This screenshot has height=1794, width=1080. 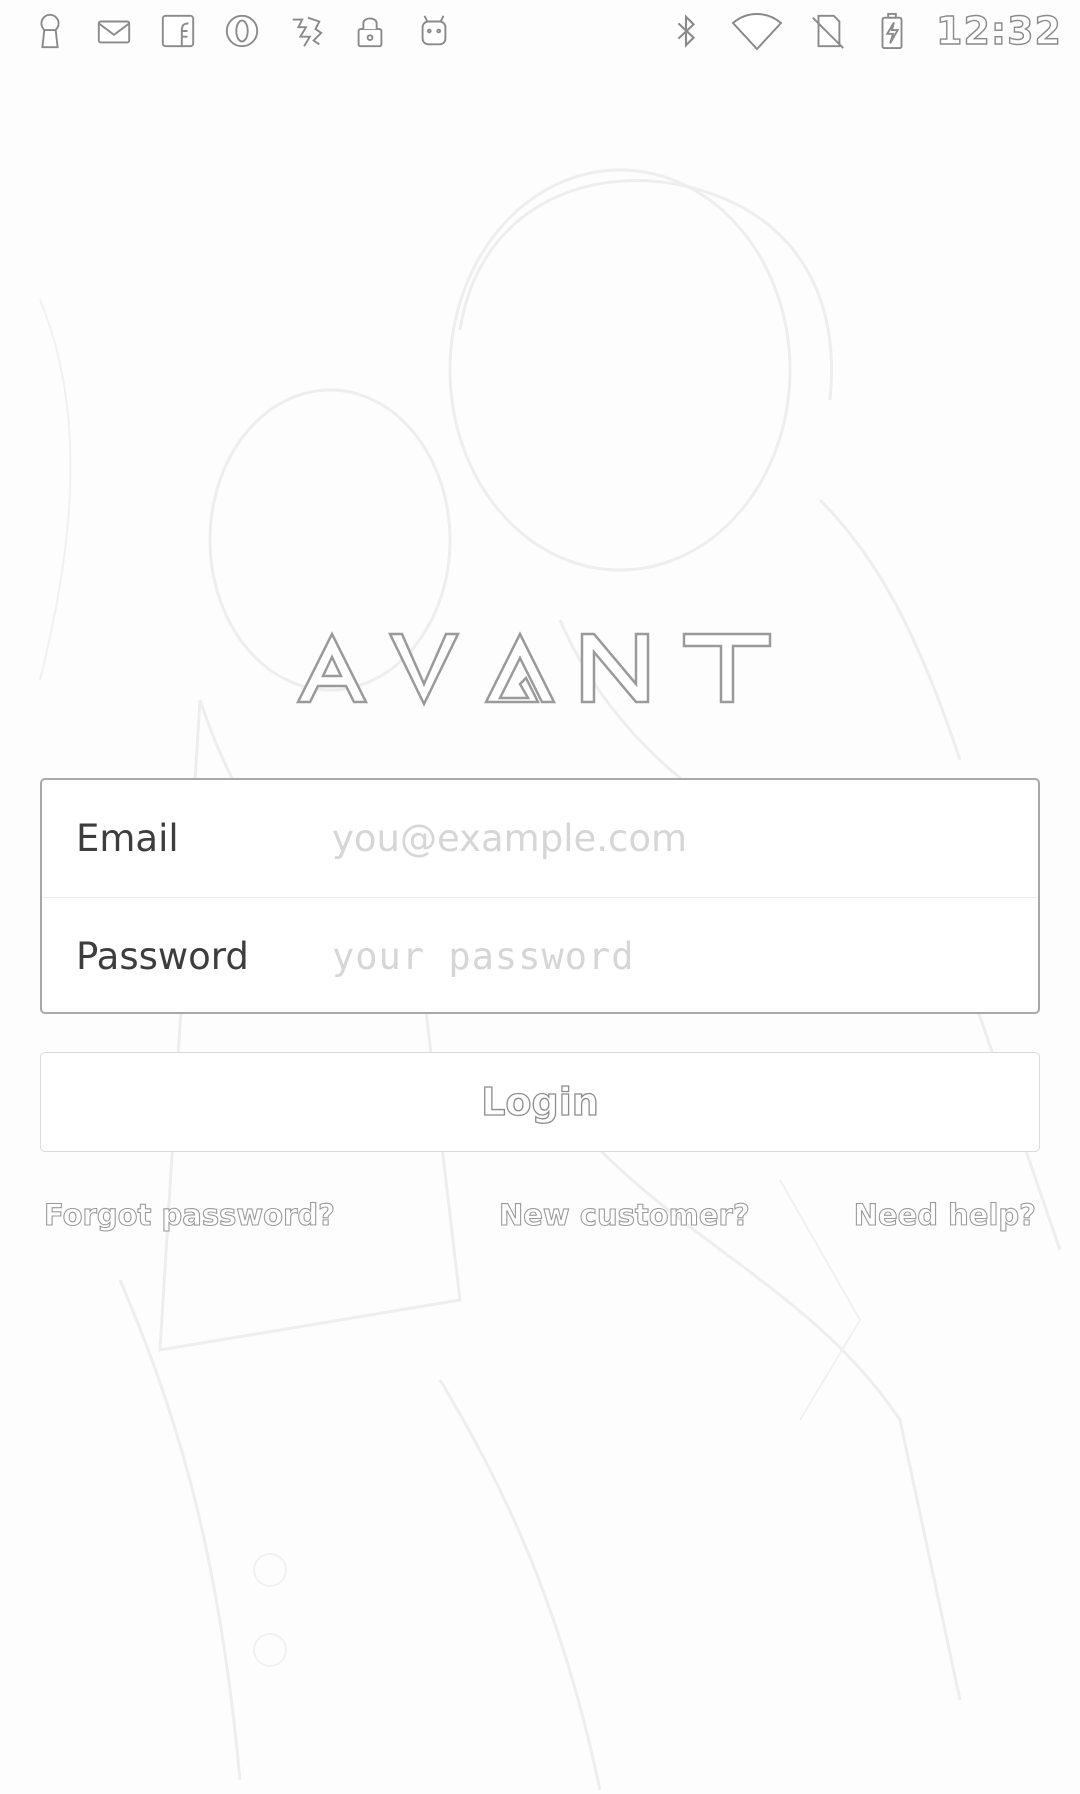 What do you see at coordinates (757, 31) in the screenshot?
I see `wifi-icon` at bounding box center [757, 31].